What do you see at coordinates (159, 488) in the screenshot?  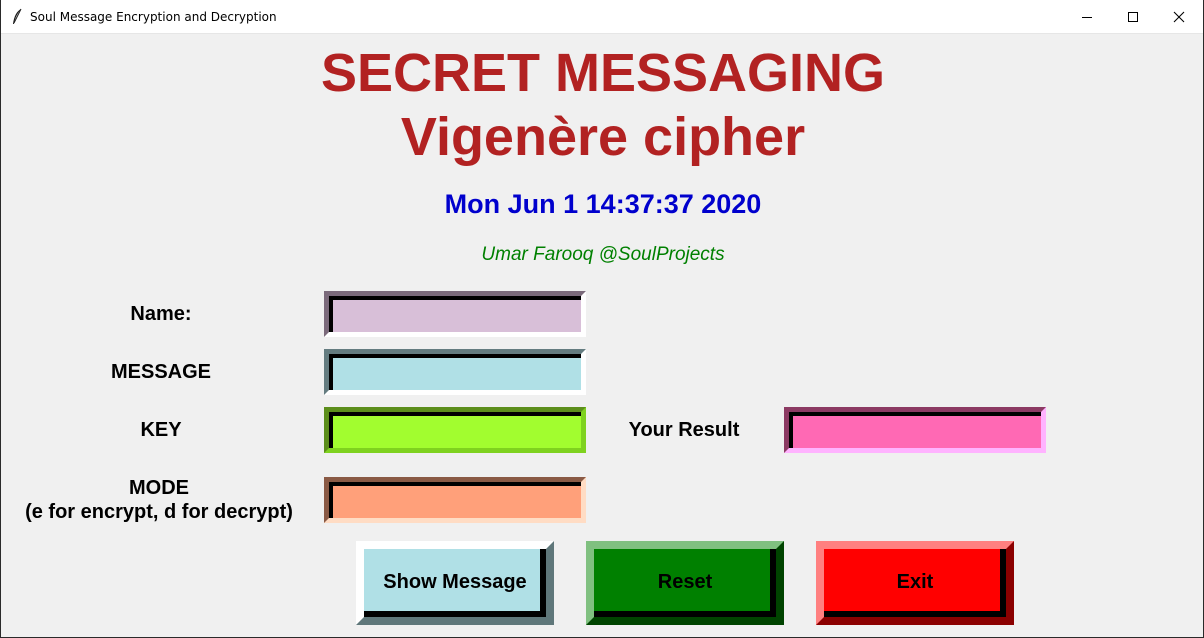 I see `mode-label-title: MODE` at bounding box center [159, 488].